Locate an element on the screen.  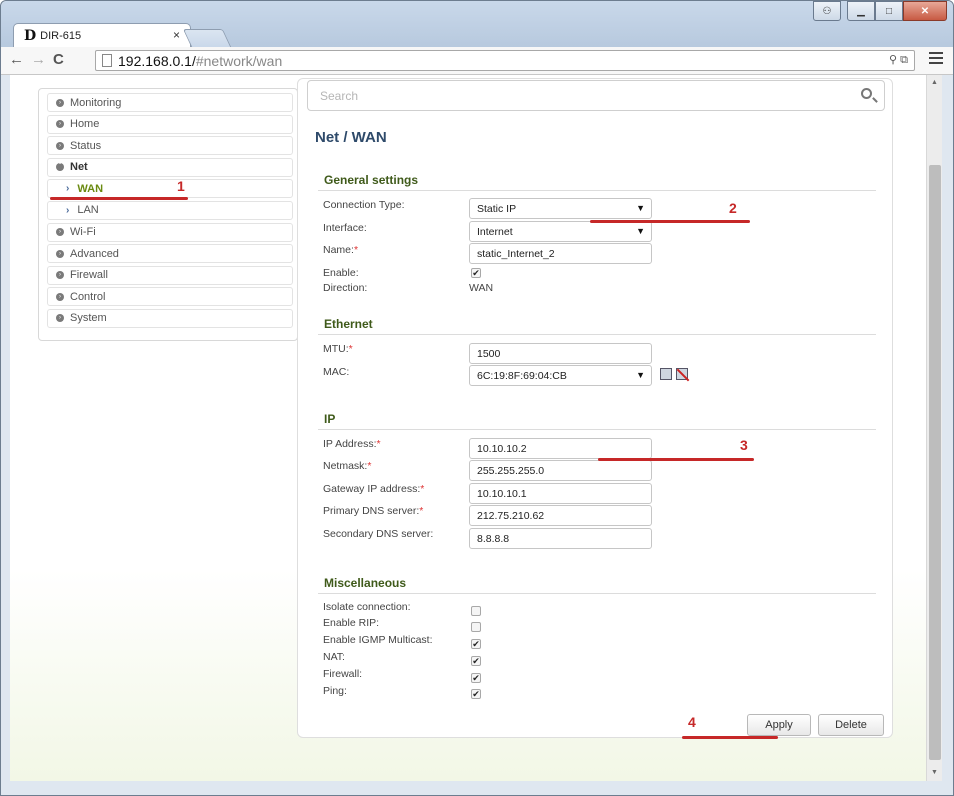
isolate-checkbox is located at coordinates (476, 611).